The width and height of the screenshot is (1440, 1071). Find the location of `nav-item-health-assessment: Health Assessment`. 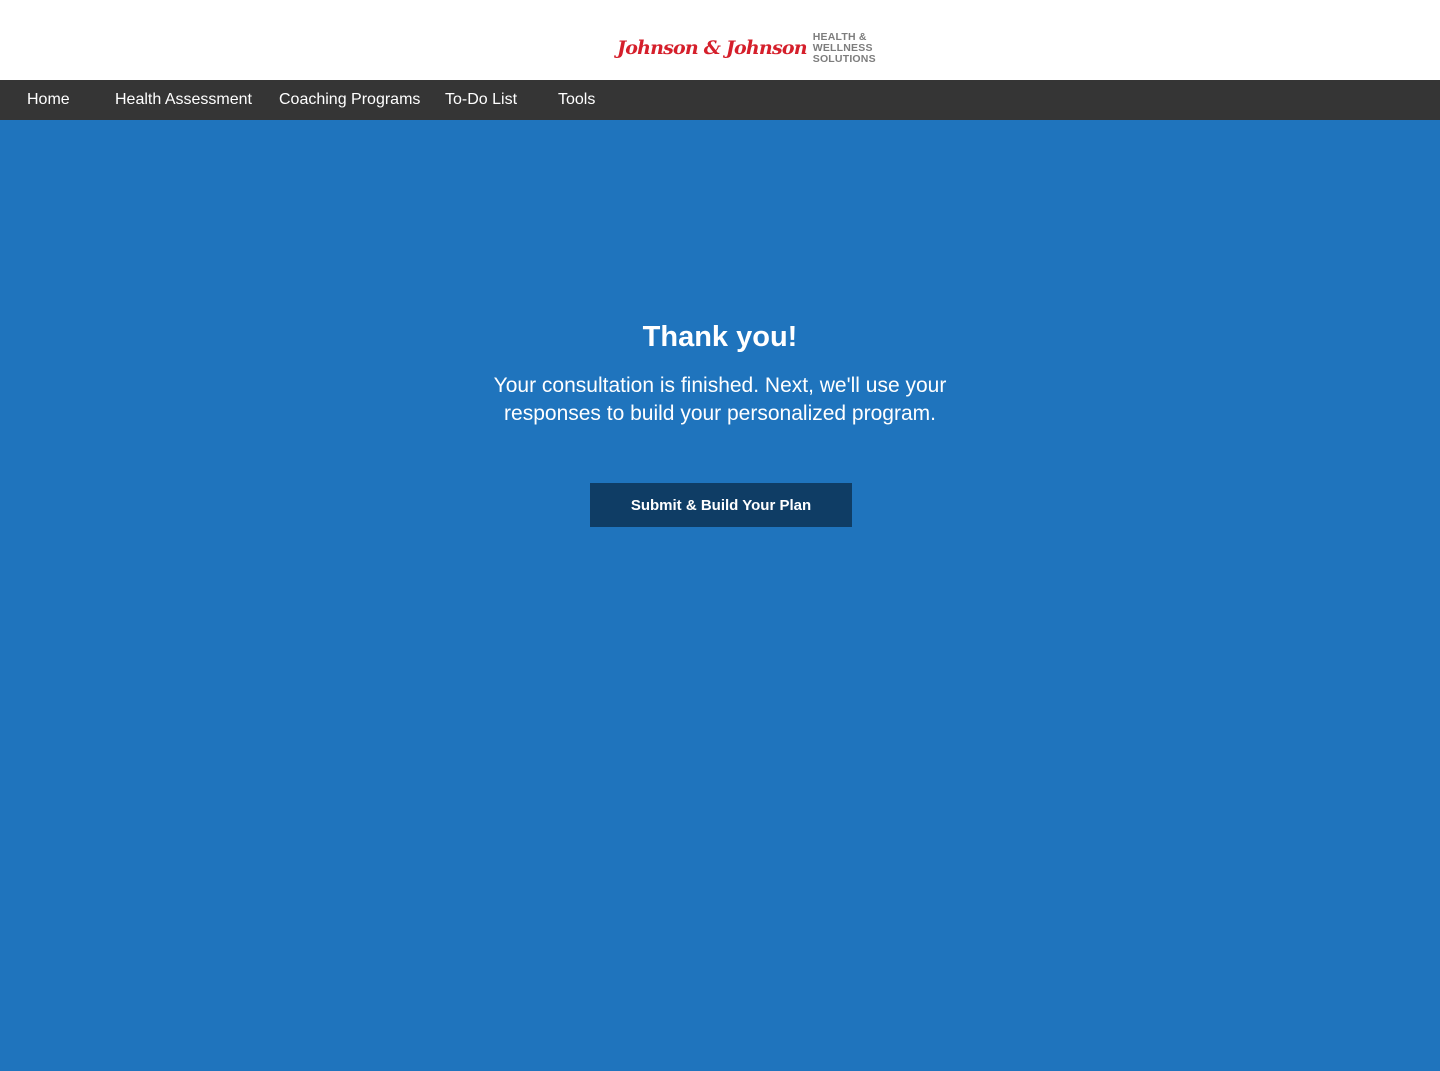

nav-item-health-assessment: Health Assessment is located at coordinates (183, 100).